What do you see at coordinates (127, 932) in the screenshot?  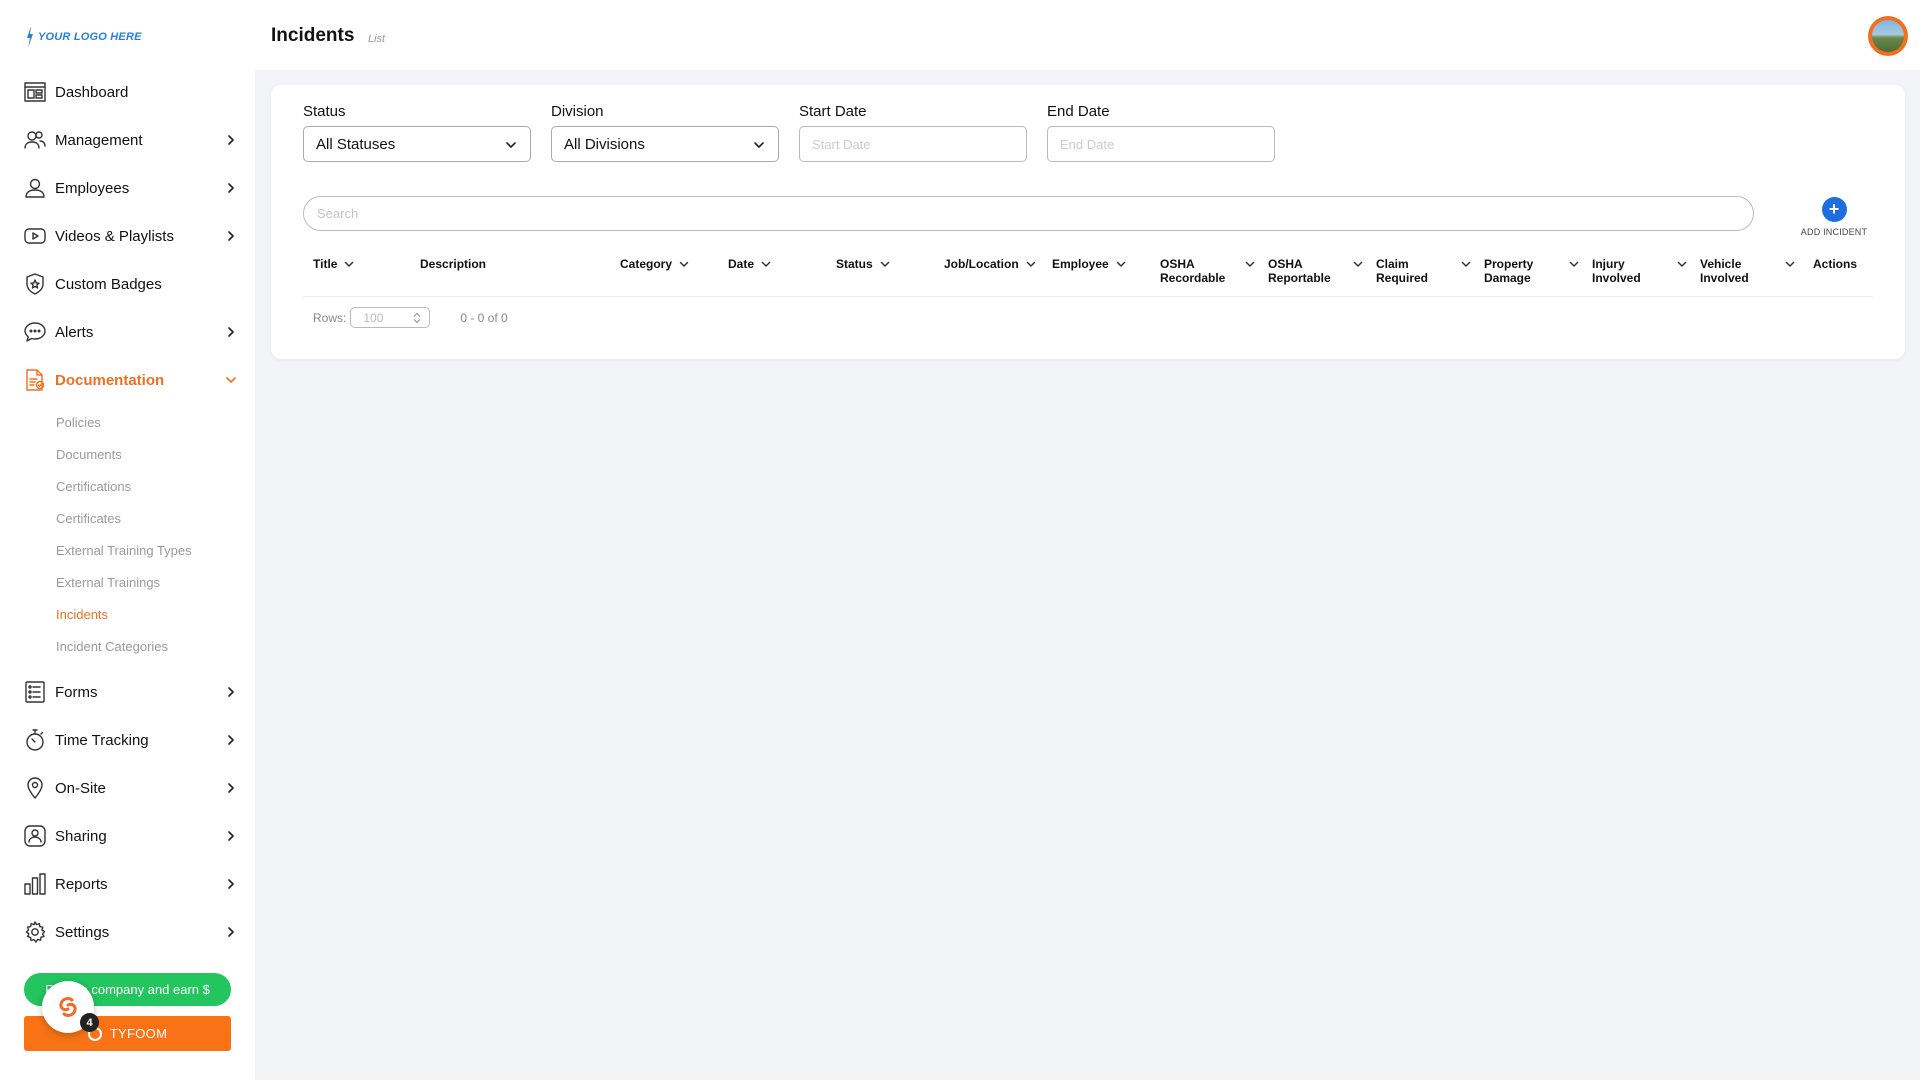 I see `sidebar-item-settings: Settings` at bounding box center [127, 932].